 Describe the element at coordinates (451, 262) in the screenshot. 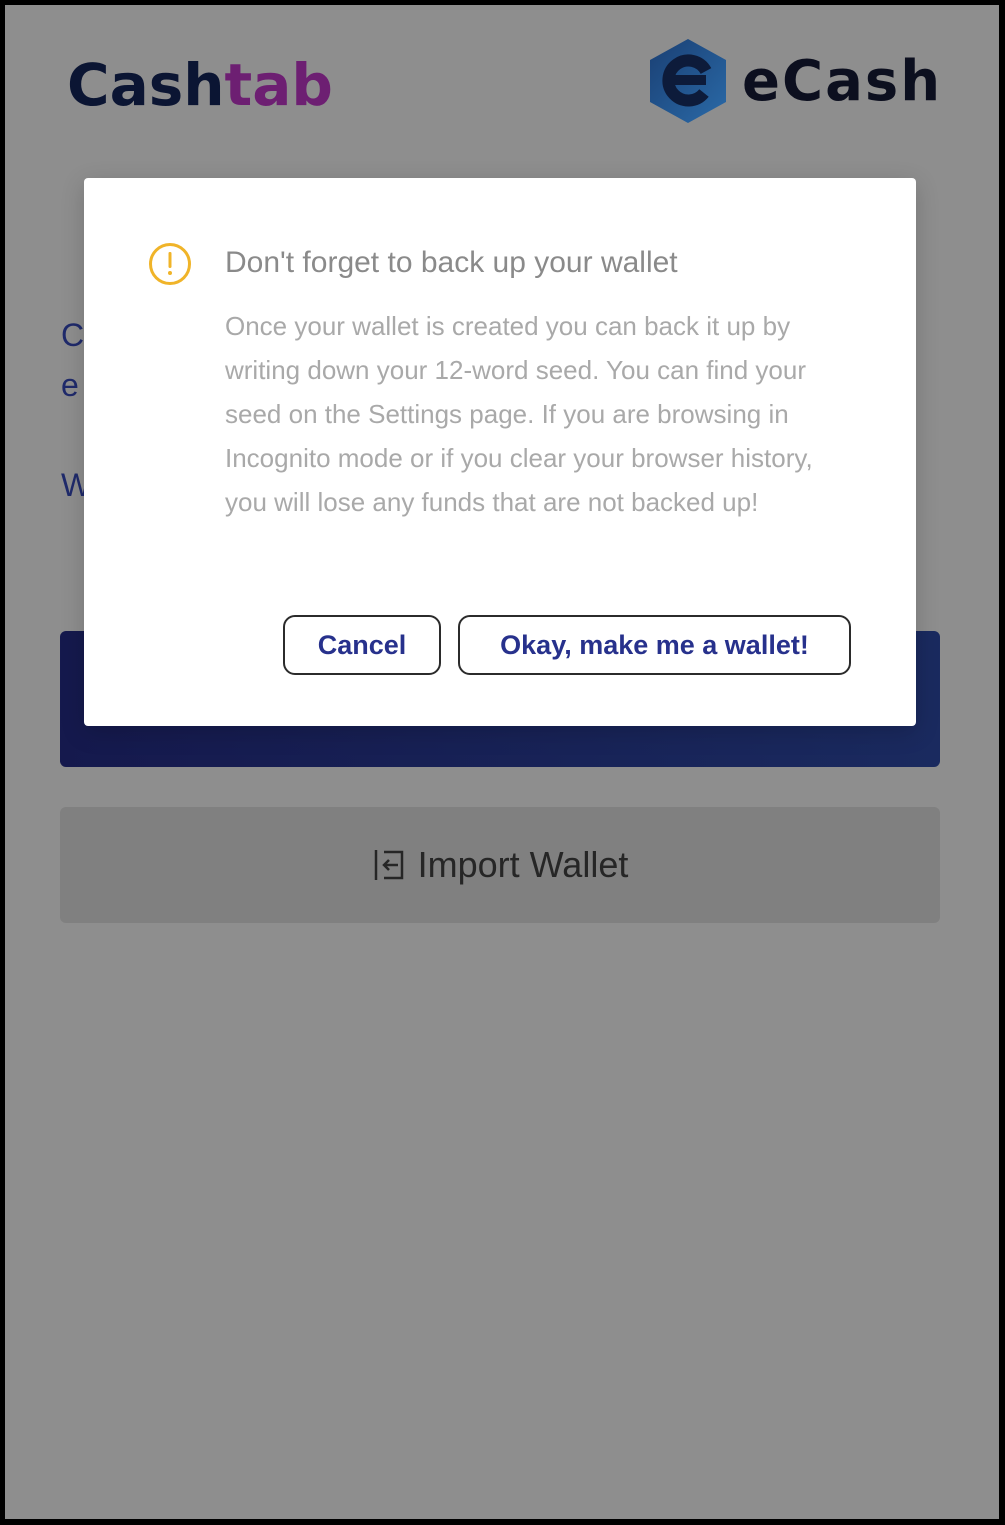

I see `modal-title: Don't forget to back up your wallet` at that location.